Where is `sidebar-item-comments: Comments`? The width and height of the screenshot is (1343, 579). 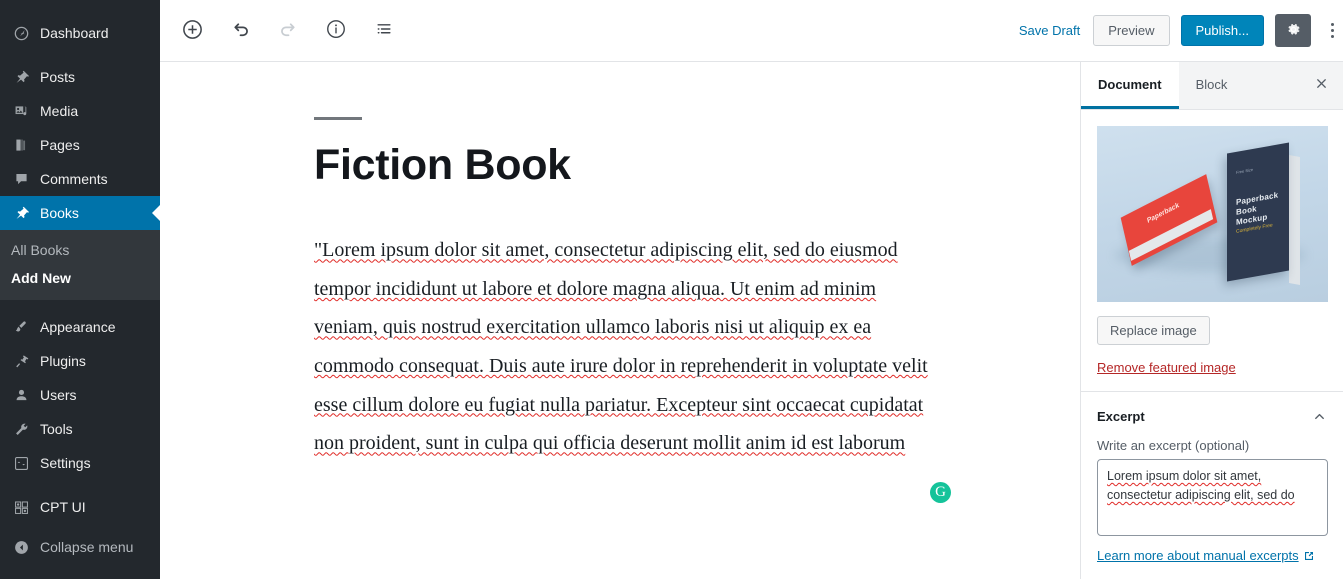 sidebar-item-comments: Comments is located at coordinates (80, 179).